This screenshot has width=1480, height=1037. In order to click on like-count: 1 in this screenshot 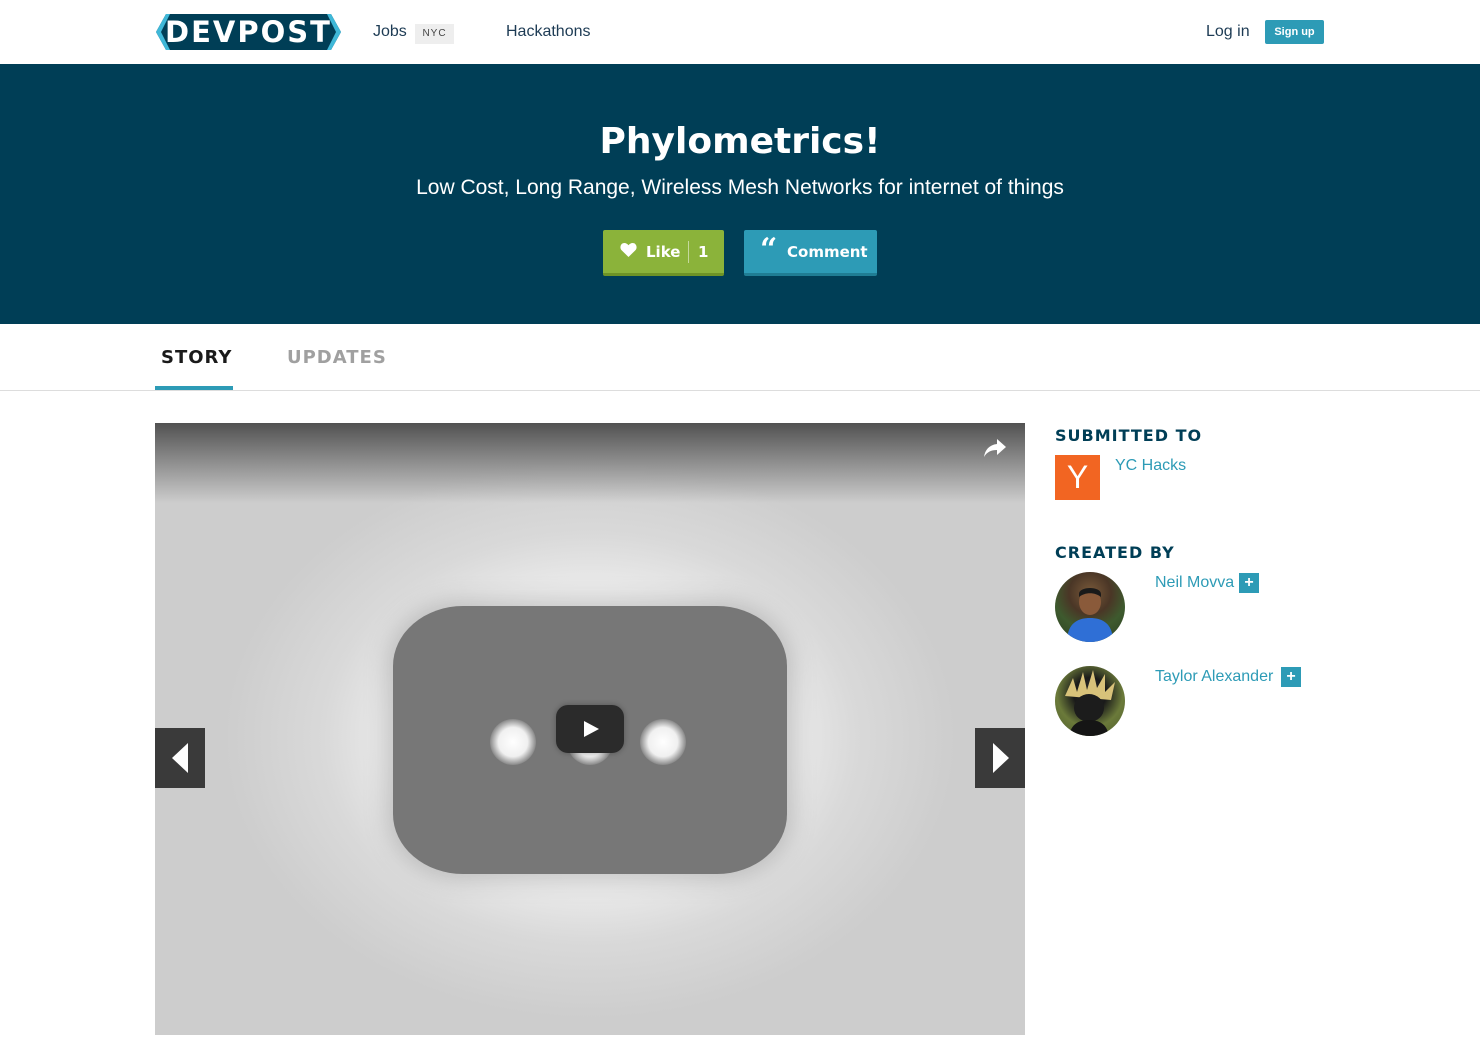, I will do `click(703, 252)`.